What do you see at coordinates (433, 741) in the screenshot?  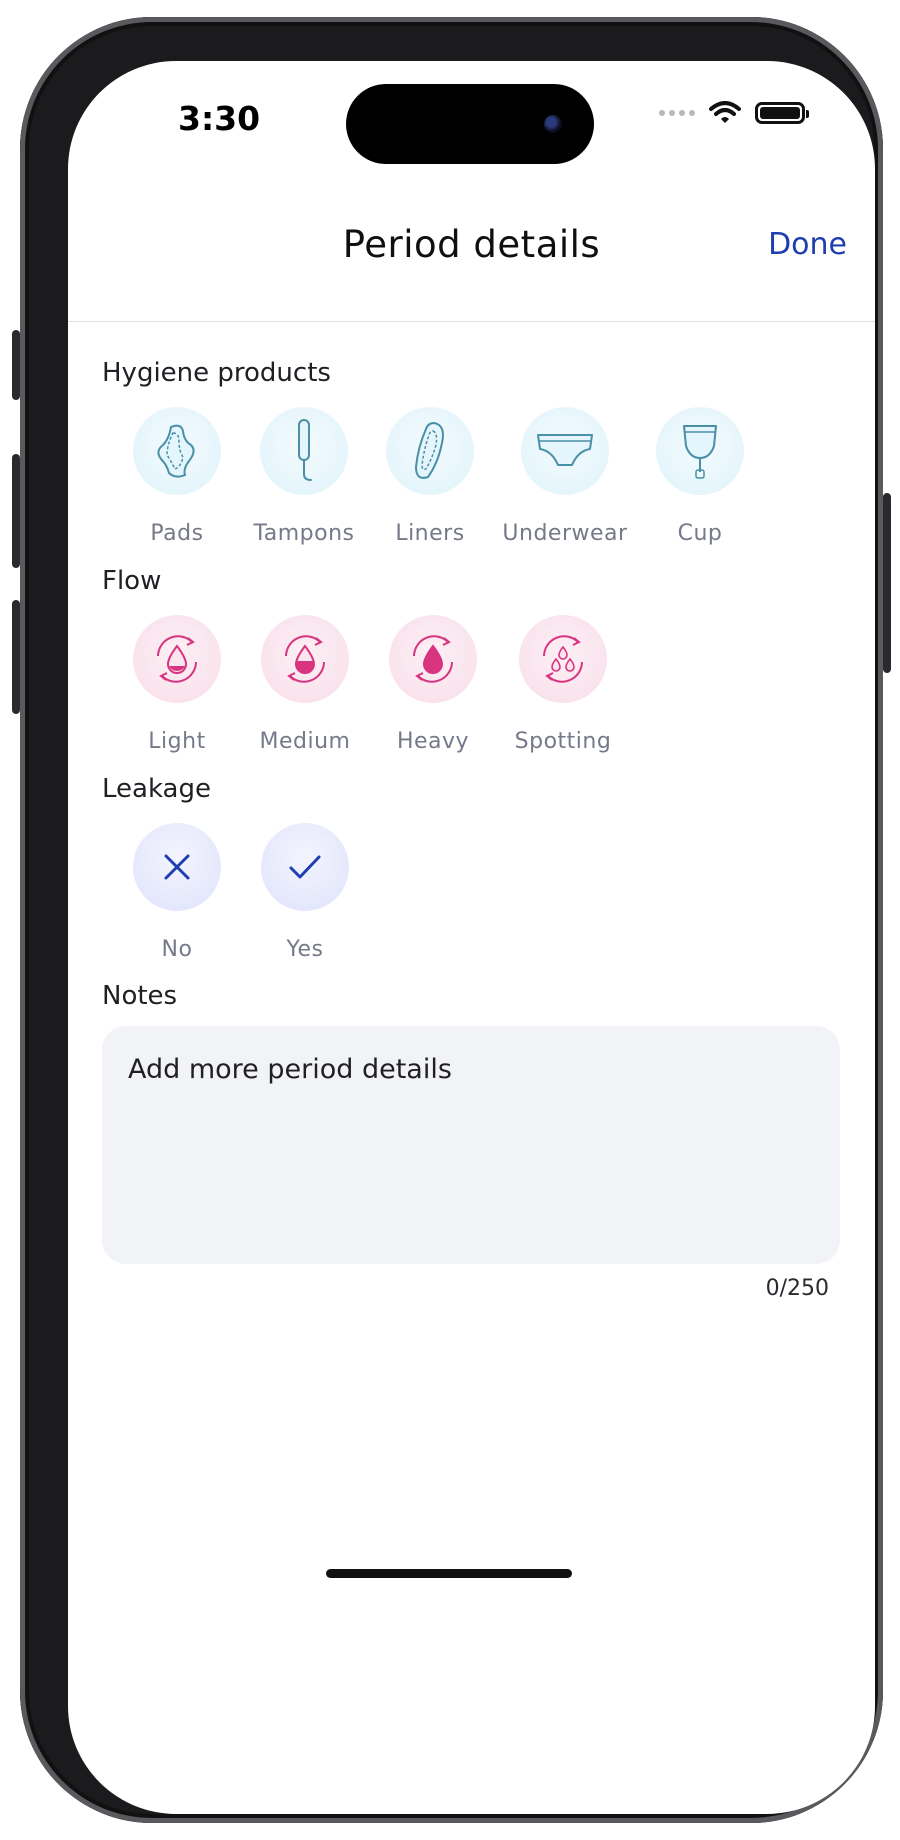 I see `option-label: Heavy` at bounding box center [433, 741].